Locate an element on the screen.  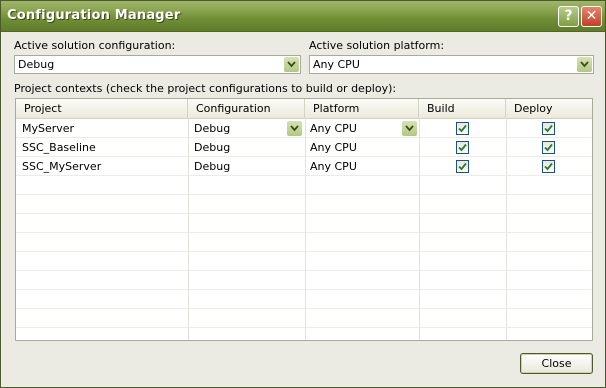
column-header-project: Project is located at coordinates (102, 108).